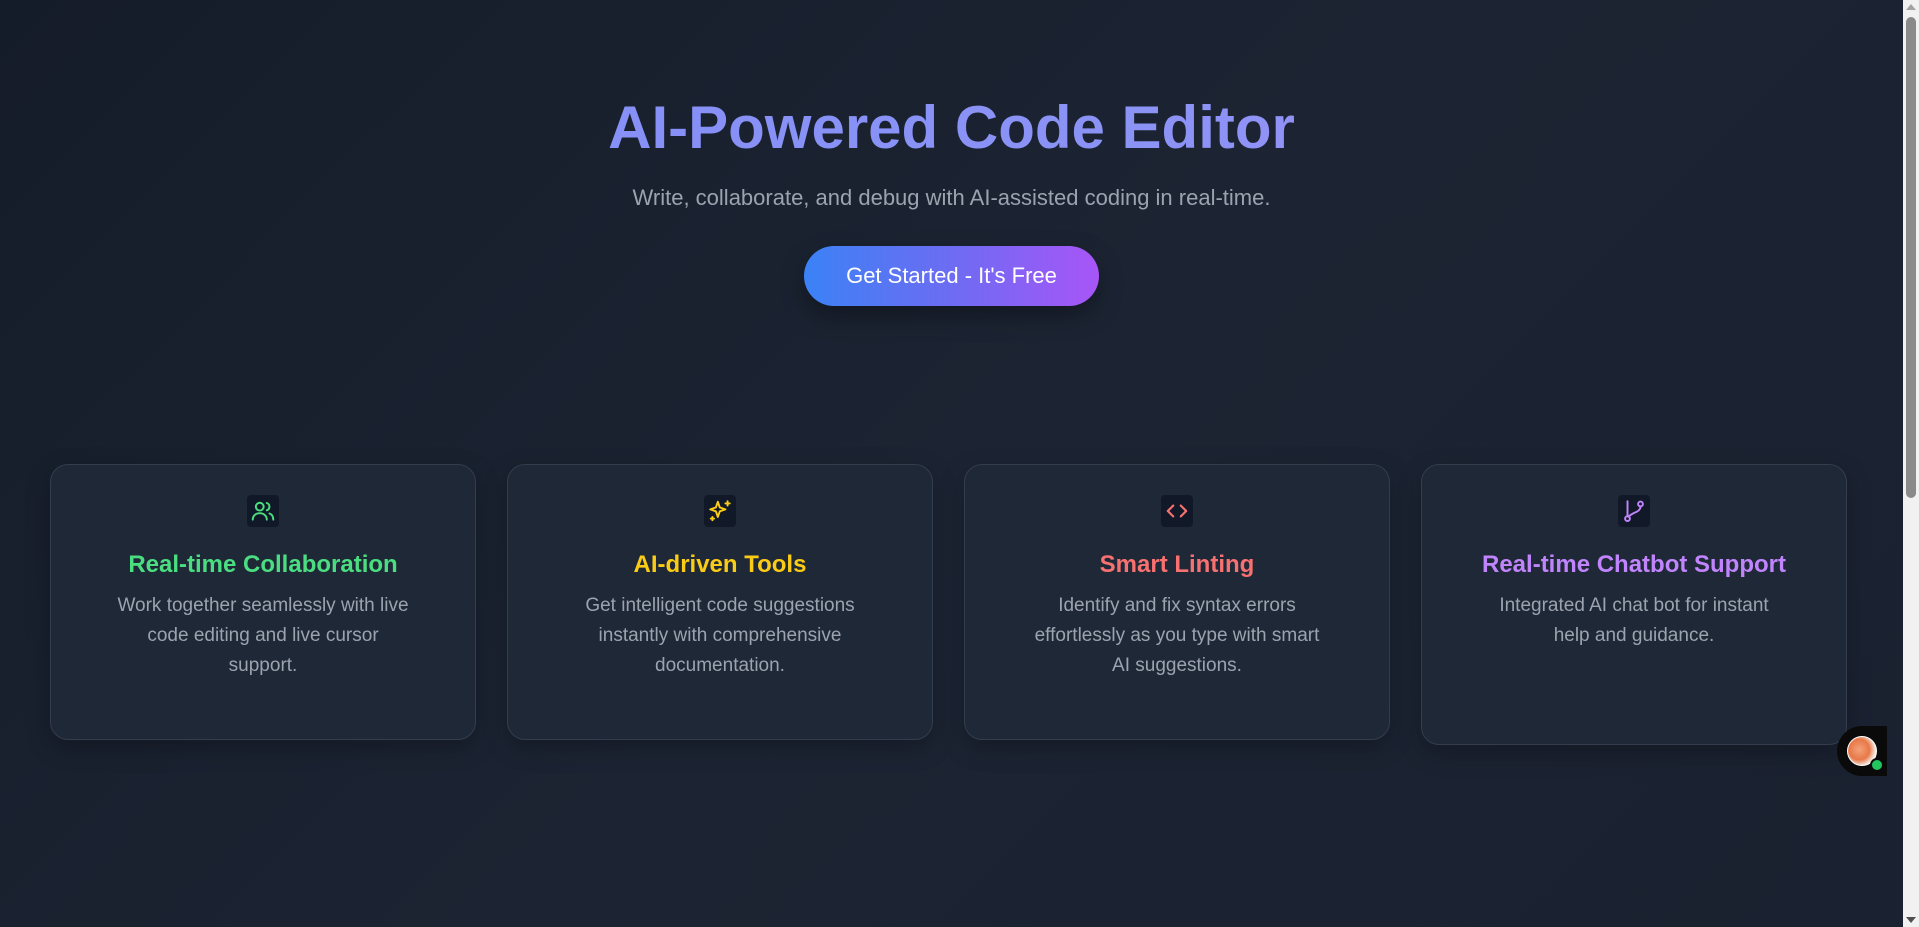  I want to click on online-status-dot, so click(1877, 765).